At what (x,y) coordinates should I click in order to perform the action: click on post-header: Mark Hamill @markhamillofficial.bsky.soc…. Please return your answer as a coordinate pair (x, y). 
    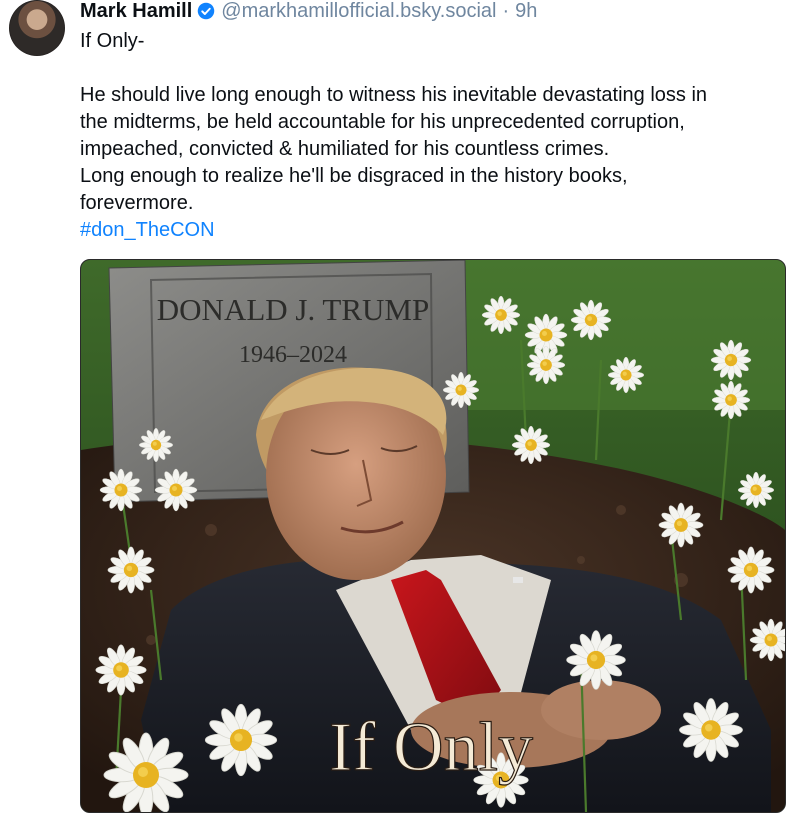
    Looking at the image, I should click on (308, 12).